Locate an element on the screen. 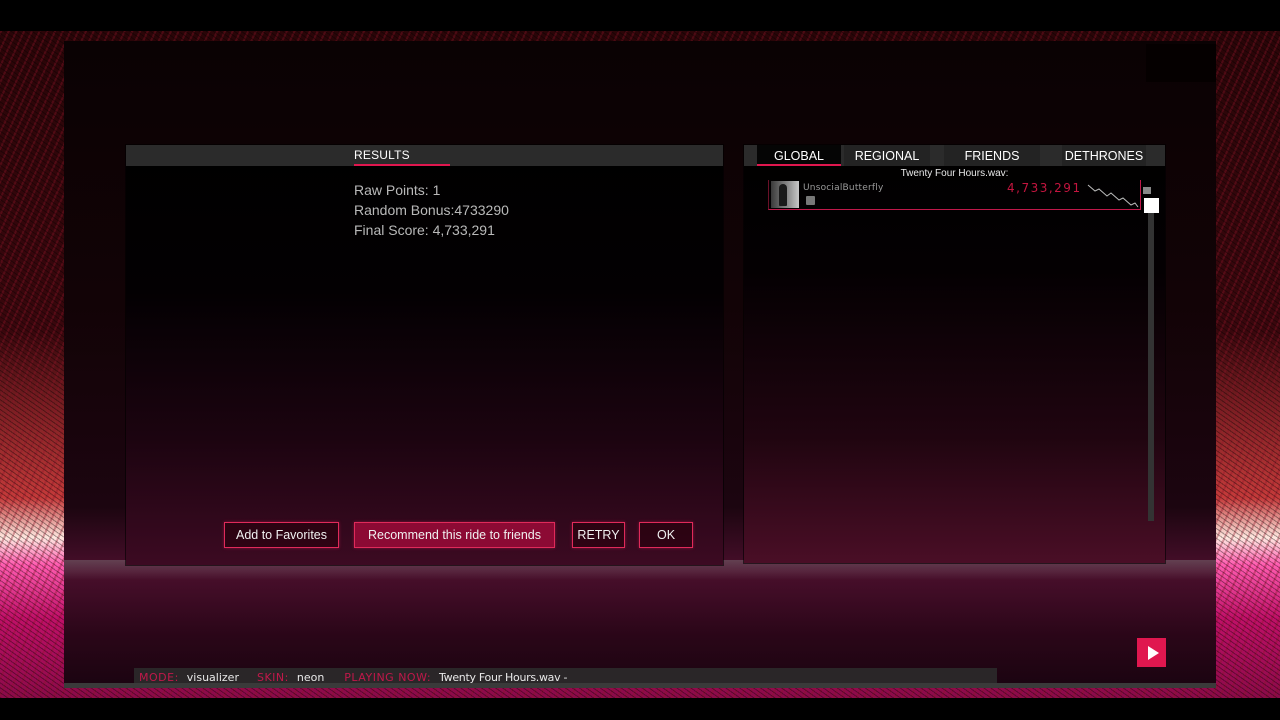 The image size is (1280, 720). raw-points: Raw Points: 1 is located at coordinates (397, 190).